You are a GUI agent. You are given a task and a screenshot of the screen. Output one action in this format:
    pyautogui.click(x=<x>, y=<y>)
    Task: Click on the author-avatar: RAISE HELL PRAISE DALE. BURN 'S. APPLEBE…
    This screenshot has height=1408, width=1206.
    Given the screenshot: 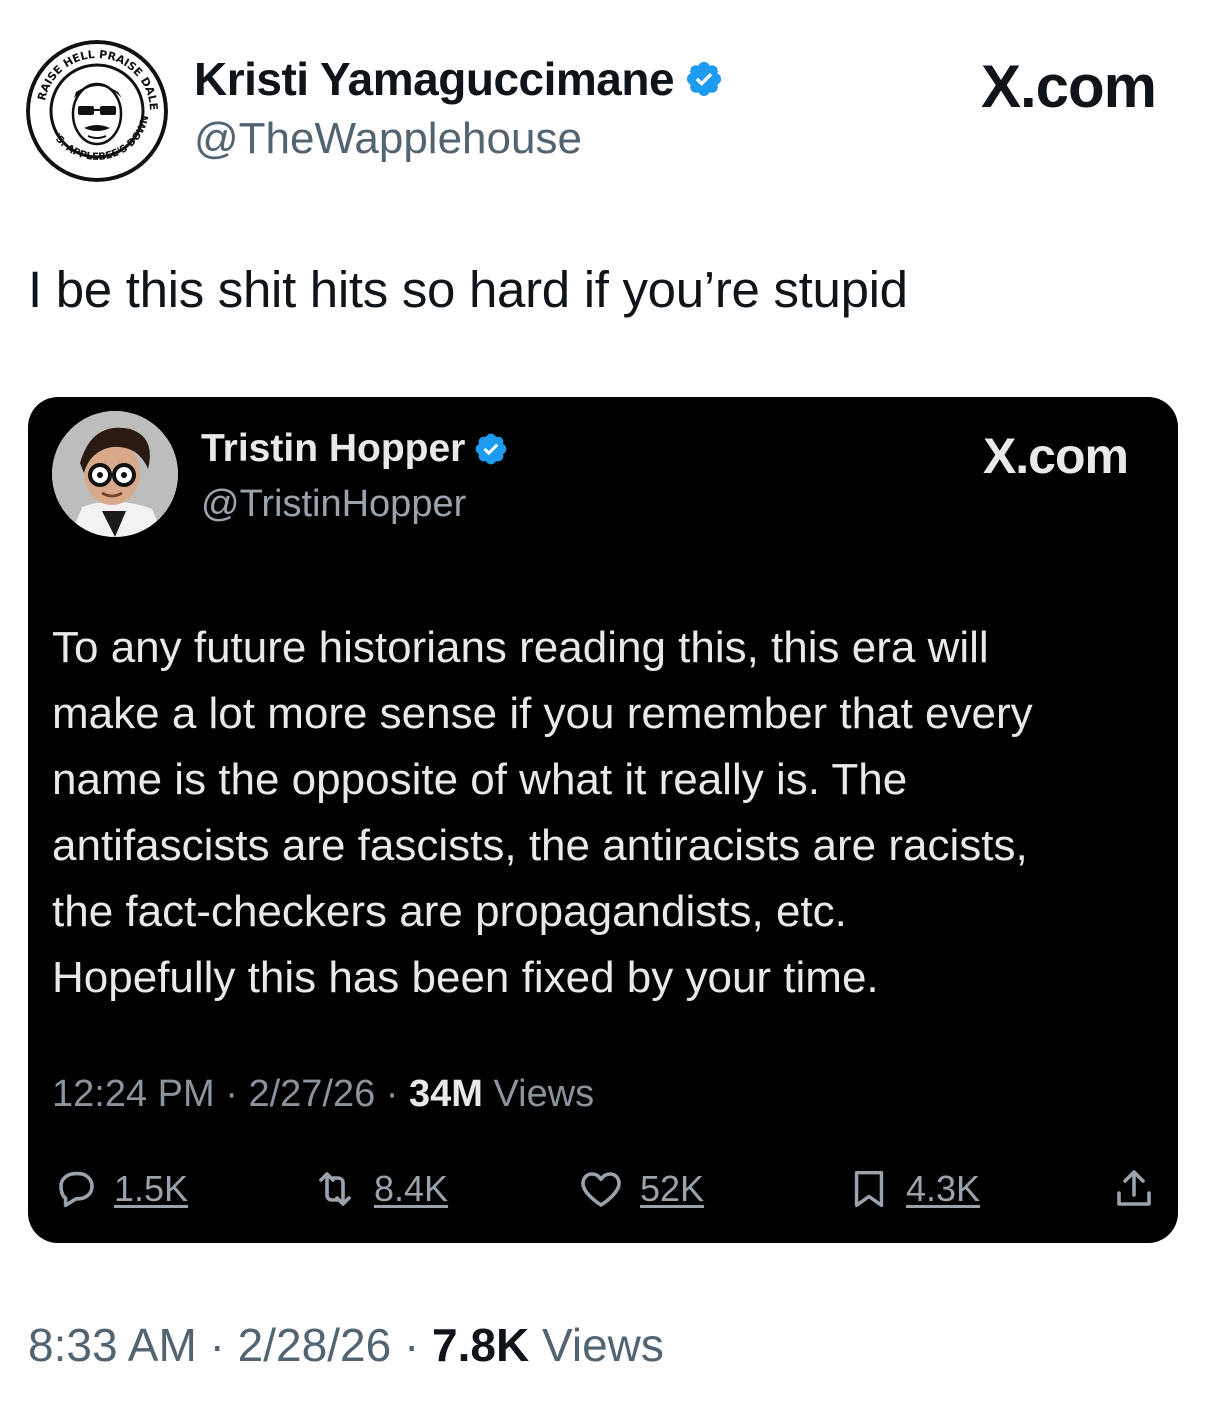 What is the action you would take?
    pyautogui.click(x=97, y=111)
    